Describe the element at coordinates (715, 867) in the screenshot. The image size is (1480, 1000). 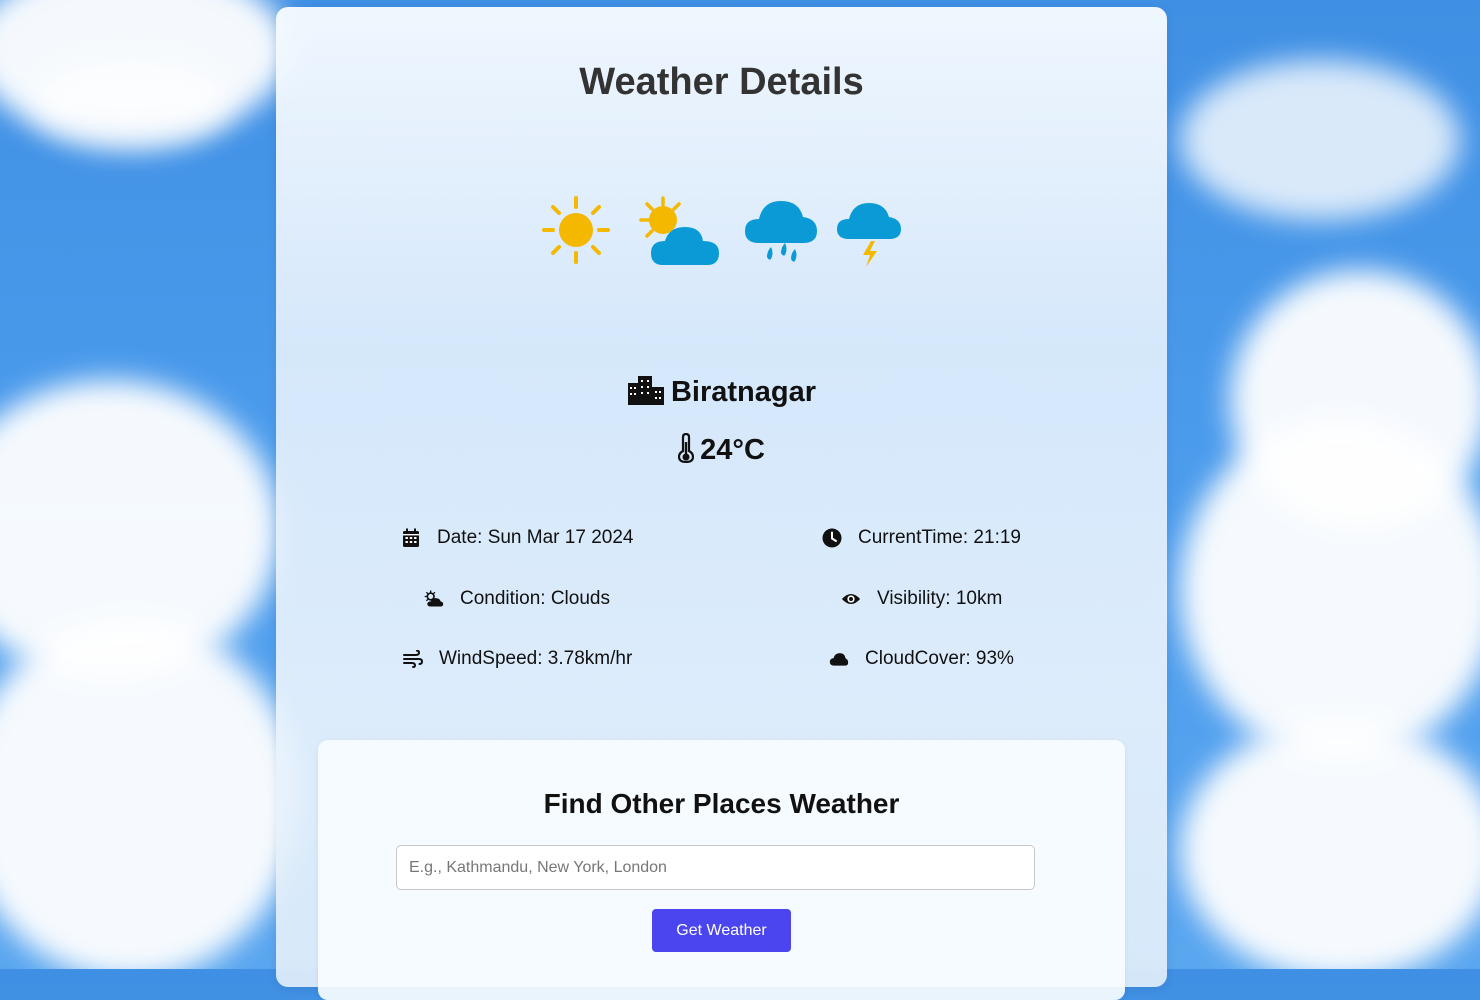
I see `city-search-input` at that location.